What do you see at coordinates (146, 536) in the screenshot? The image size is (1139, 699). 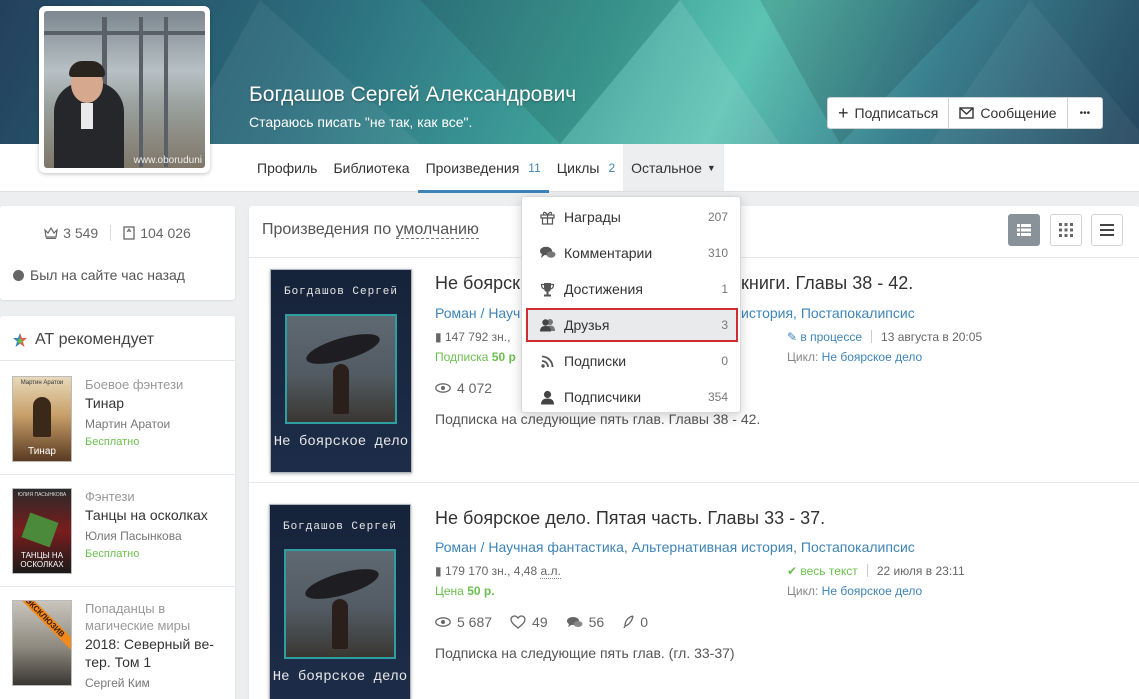 I see `rec-author: Юлия Пасынкова` at bounding box center [146, 536].